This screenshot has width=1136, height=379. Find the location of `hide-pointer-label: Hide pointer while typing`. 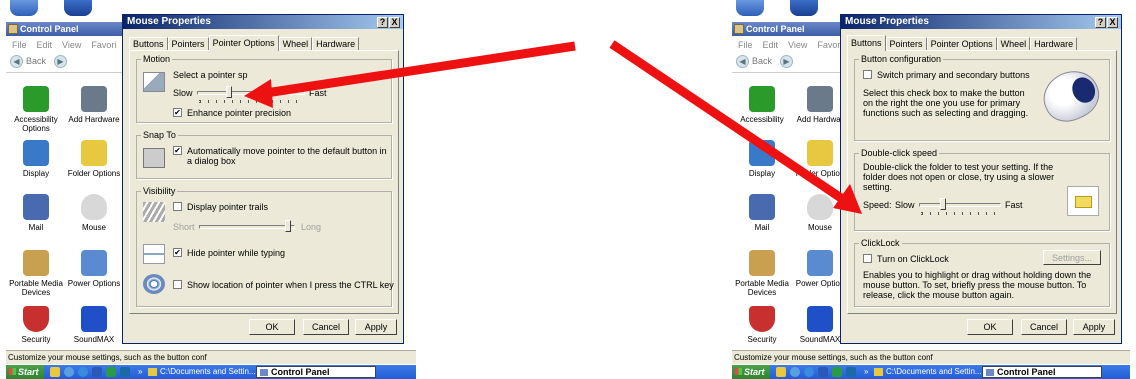

hide-pointer-label: Hide pointer while typing is located at coordinates (236, 253).